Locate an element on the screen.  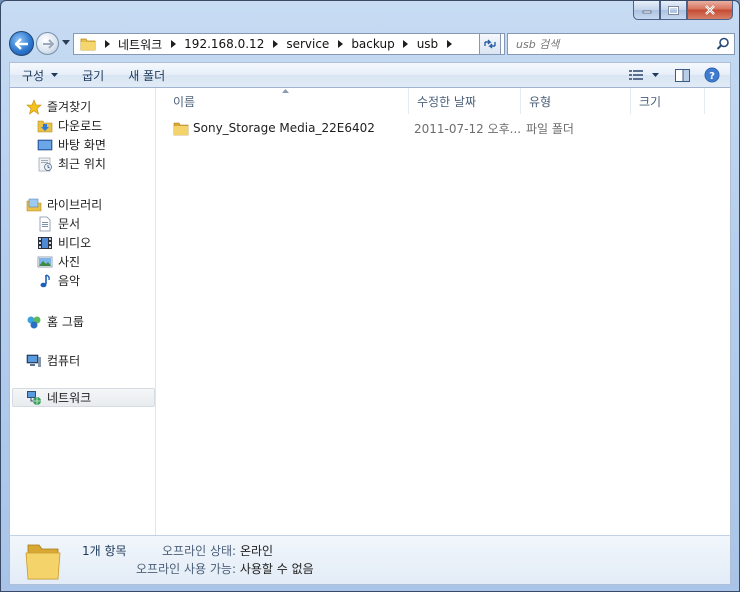
search-box is located at coordinates (621, 44).